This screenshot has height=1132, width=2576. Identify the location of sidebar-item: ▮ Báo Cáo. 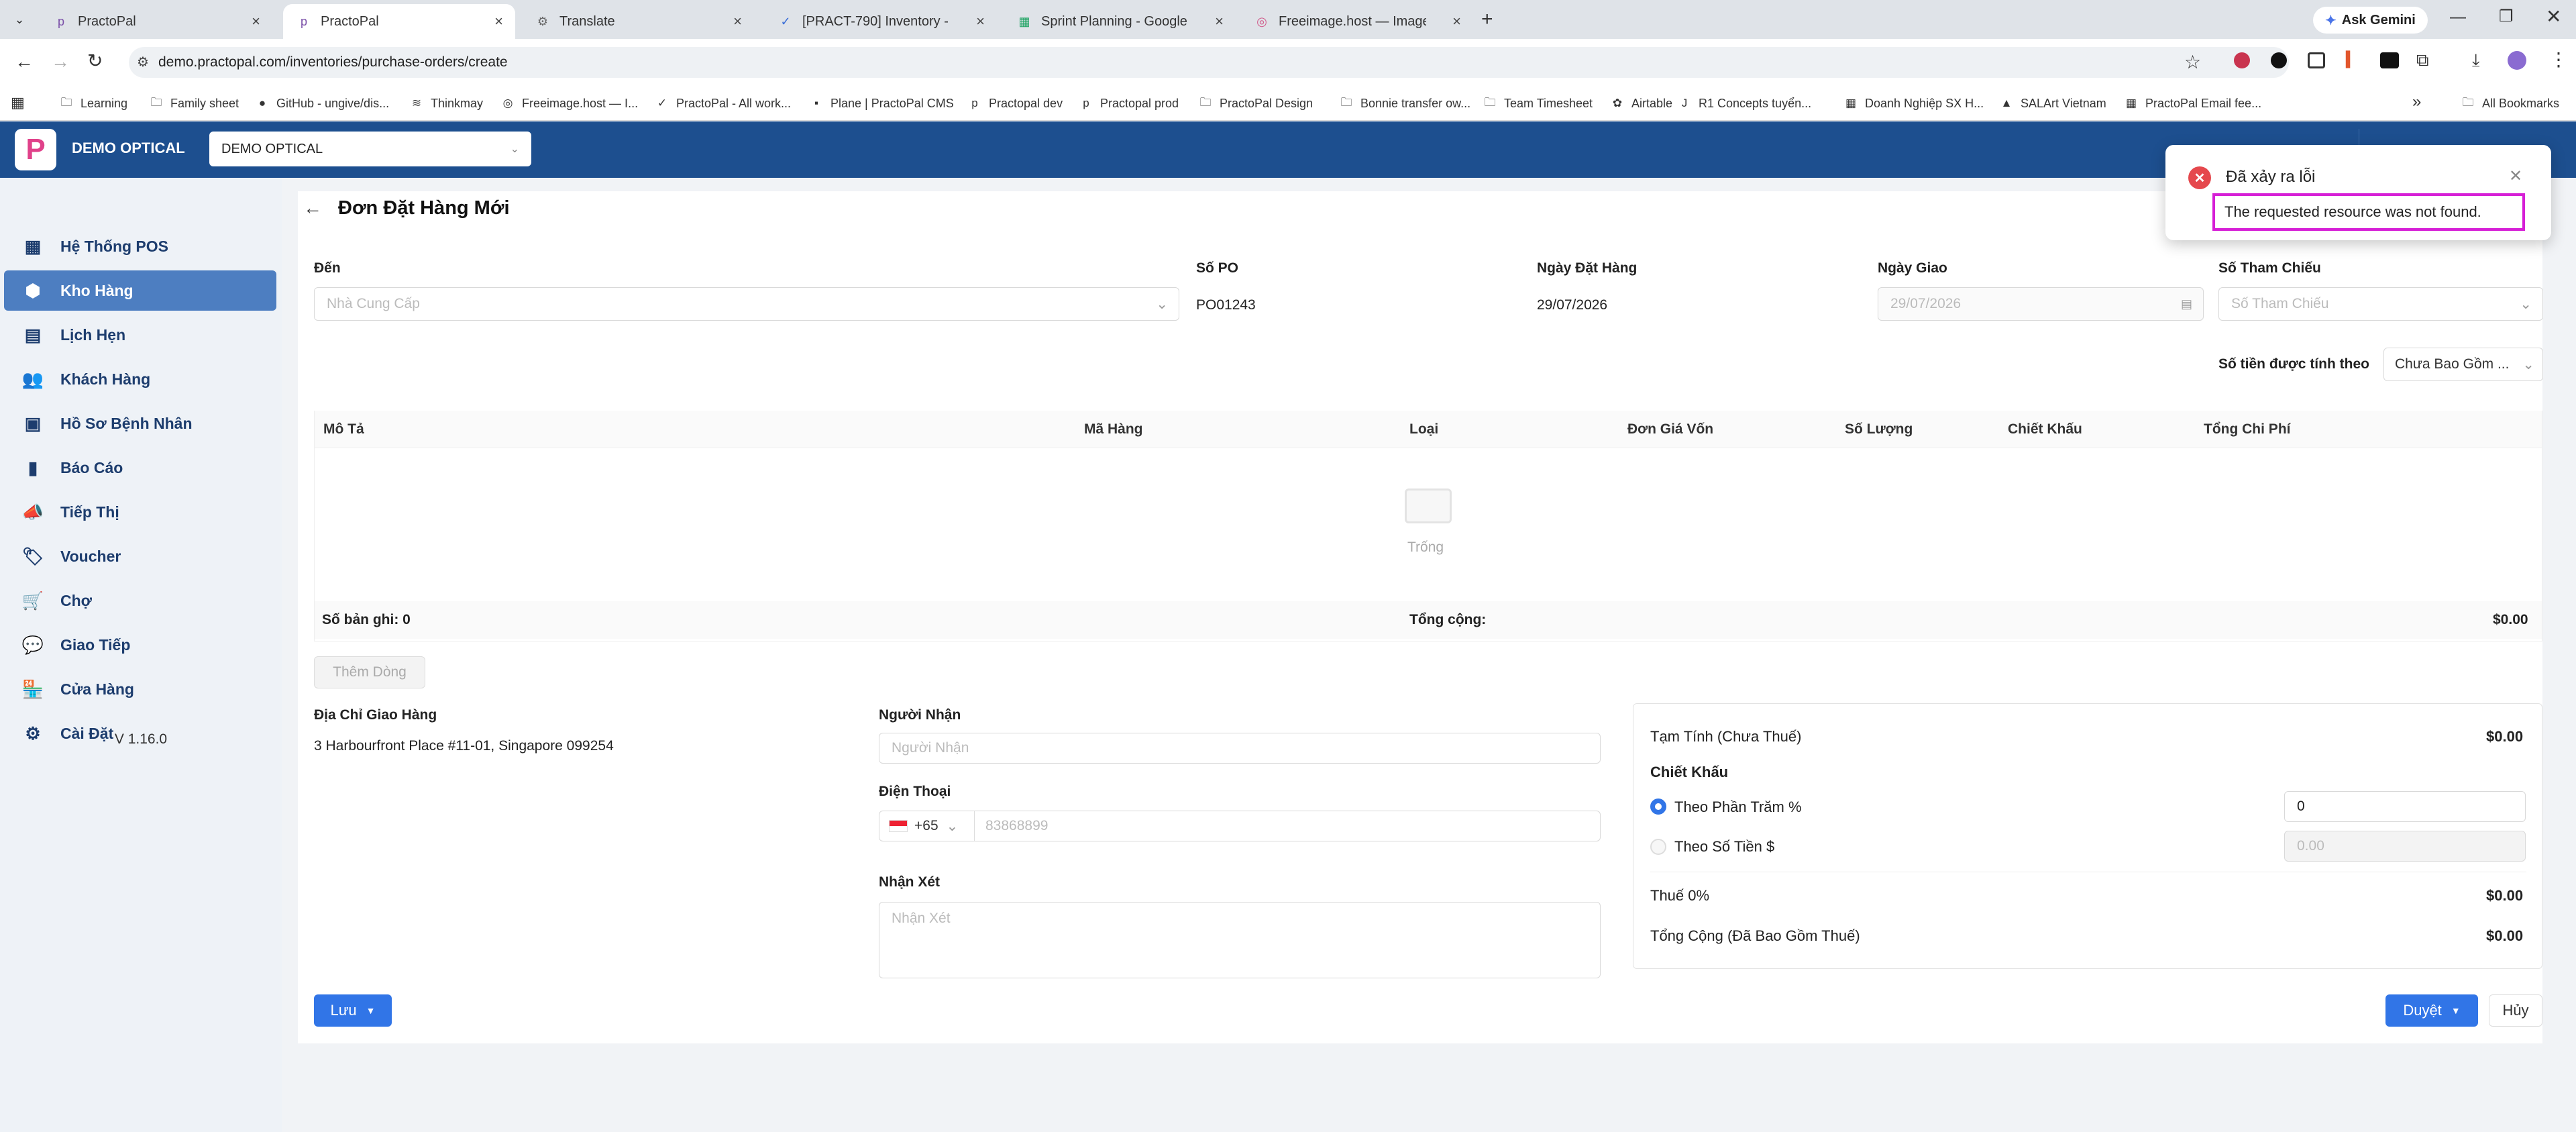
(140, 468).